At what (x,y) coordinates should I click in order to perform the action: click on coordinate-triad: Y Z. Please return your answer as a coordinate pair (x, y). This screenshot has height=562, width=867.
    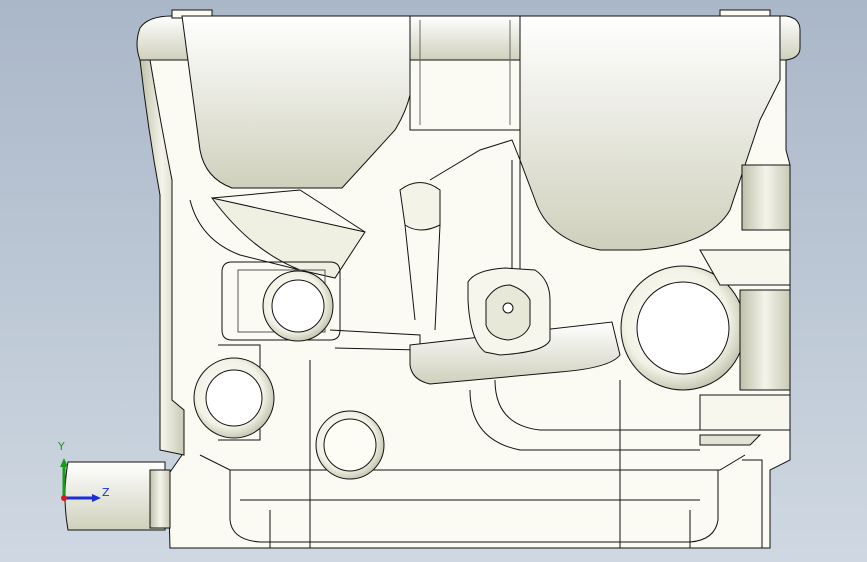
    Looking at the image, I should click on (84, 478).